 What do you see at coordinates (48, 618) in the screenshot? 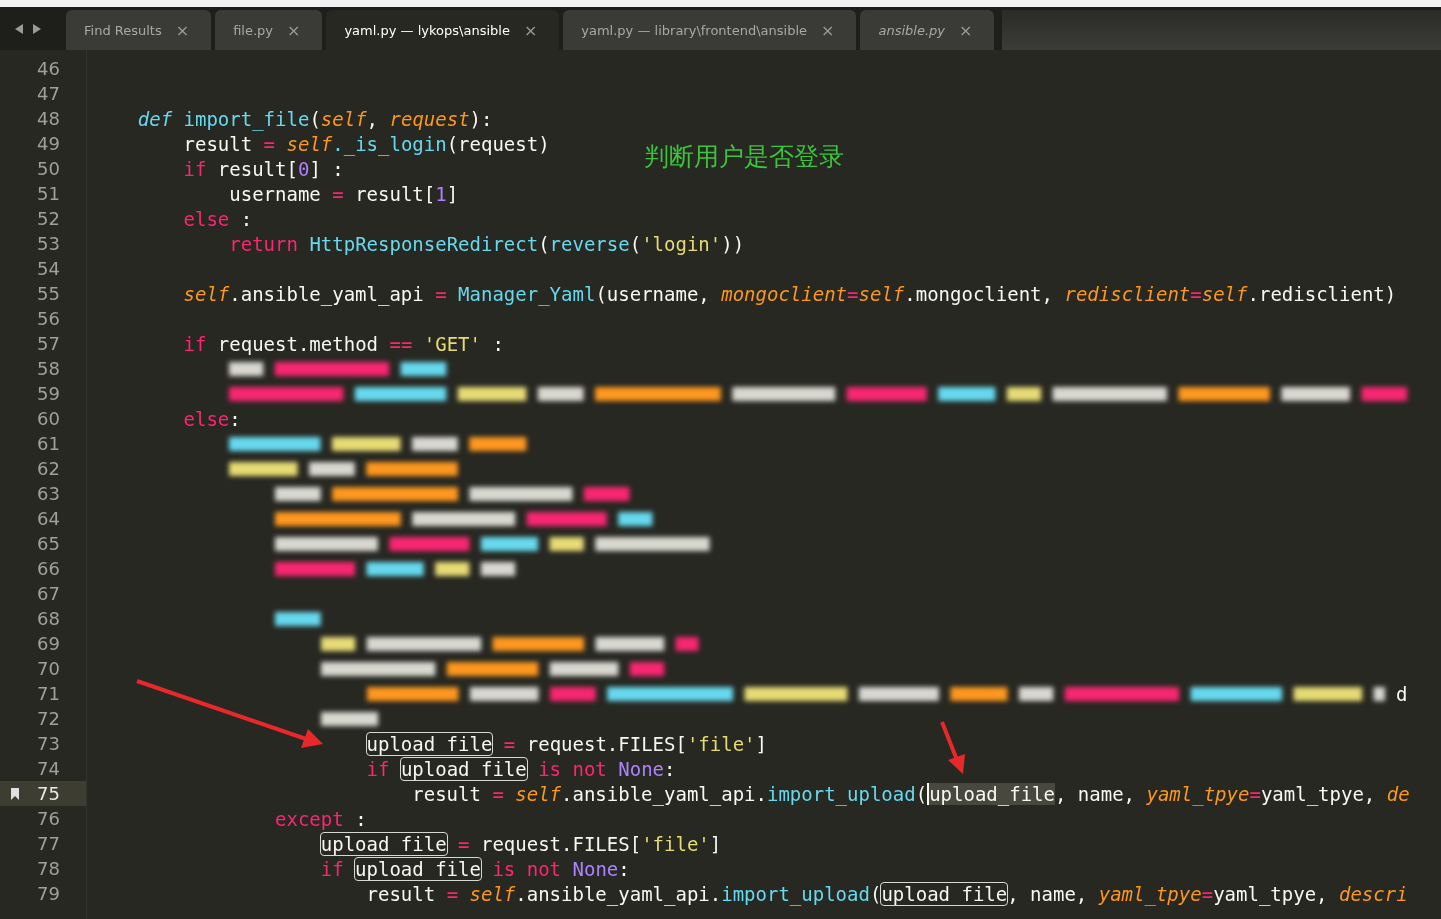
I see `line-number: 68` at bounding box center [48, 618].